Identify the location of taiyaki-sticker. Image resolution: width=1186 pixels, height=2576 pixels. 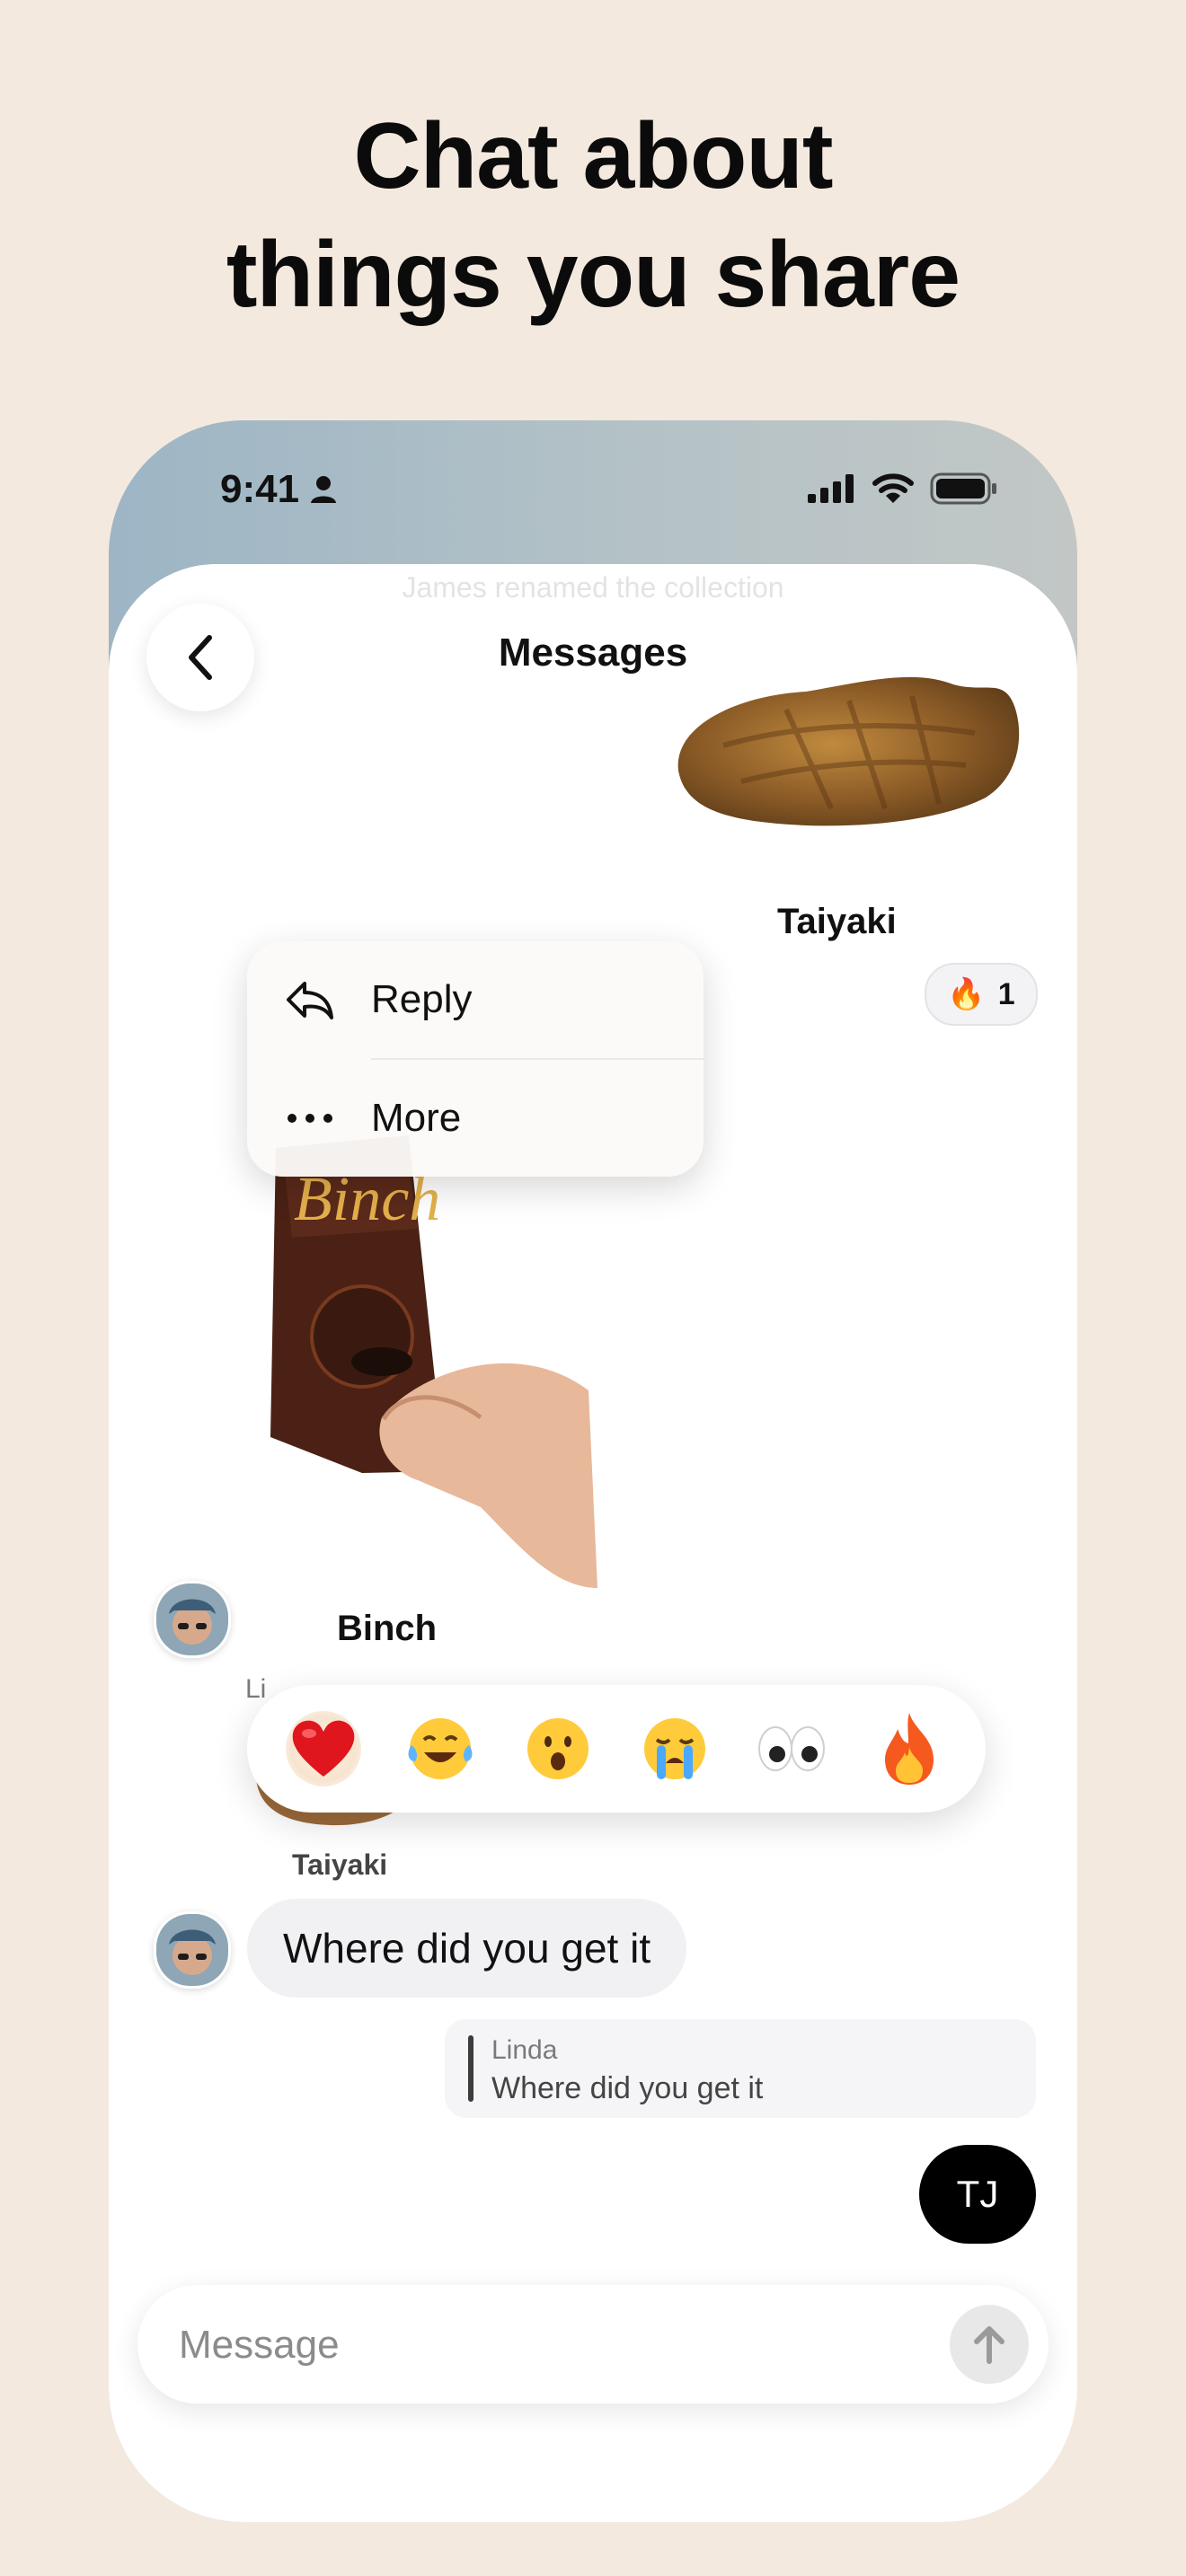
(845, 751).